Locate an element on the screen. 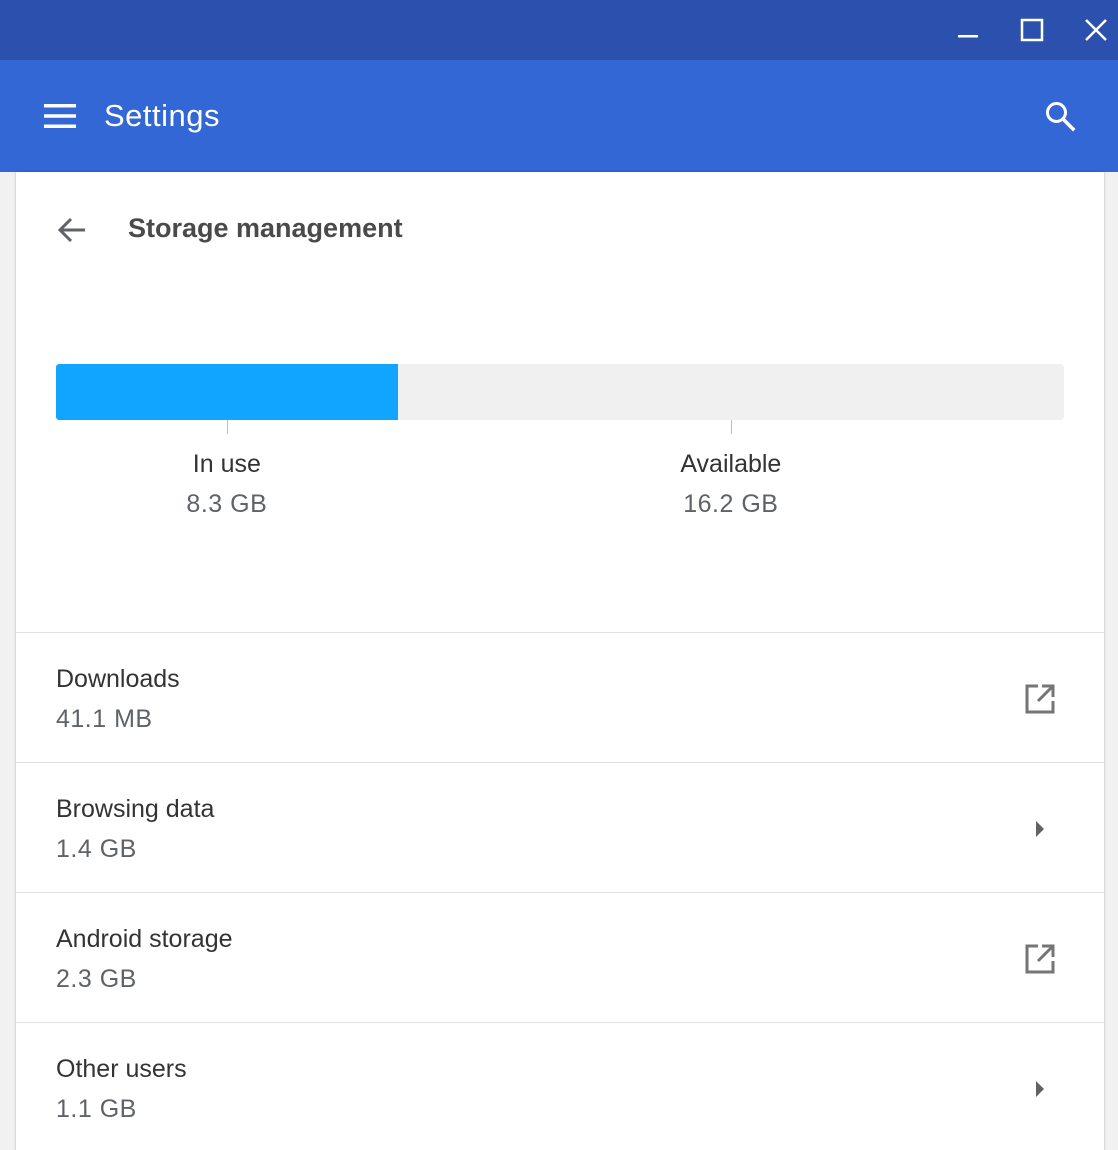  in-use-label: In use is located at coordinates (226, 464).